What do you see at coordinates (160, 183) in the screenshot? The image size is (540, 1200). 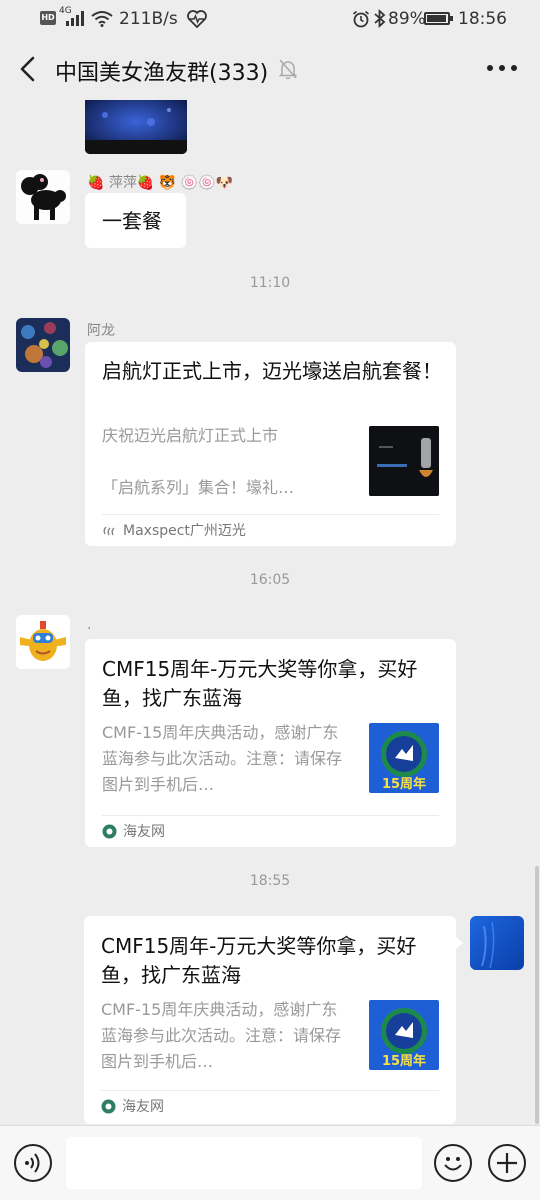 I see `sender-name: 🍓 萍萍🍓 🐯 🍥🍥🐶` at bounding box center [160, 183].